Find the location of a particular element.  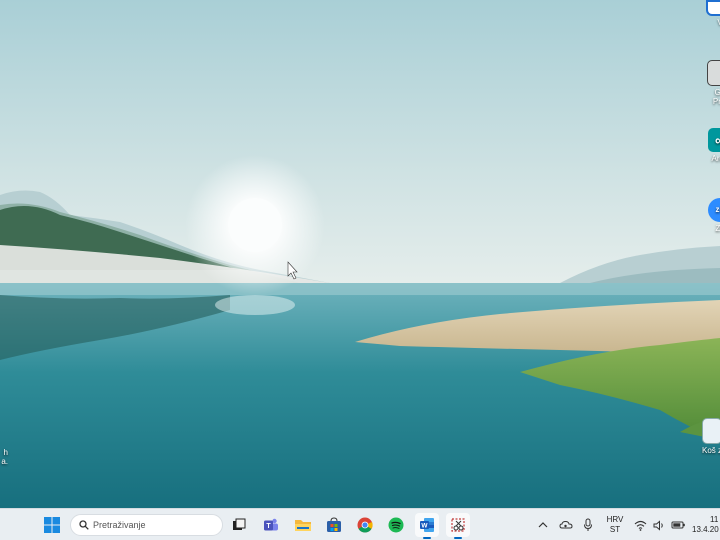

svg-text: T is located at coordinates (268, 526).